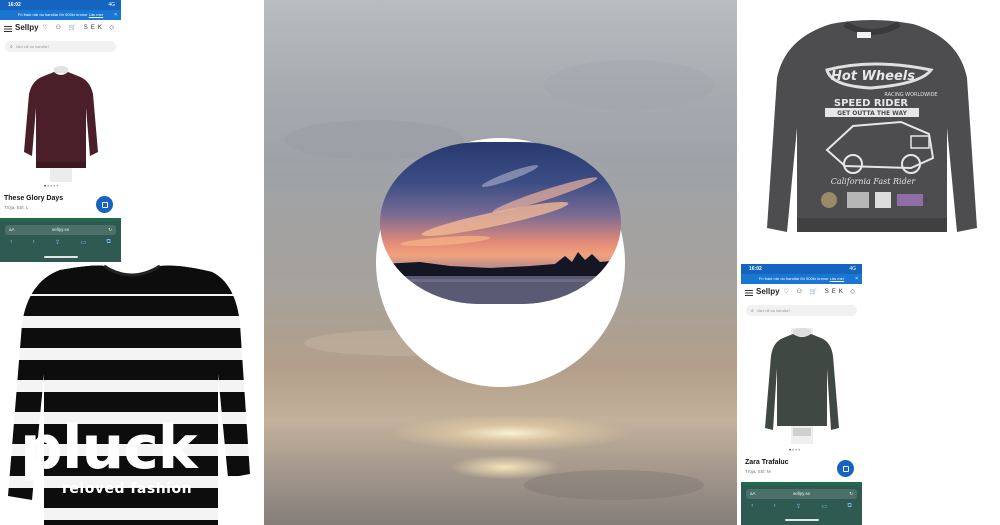 This screenshot has width=1000, height=525. Describe the element at coordinates (127, 489) in the screenshot. I see `pluck-tagline: reloved fashion` at that location.